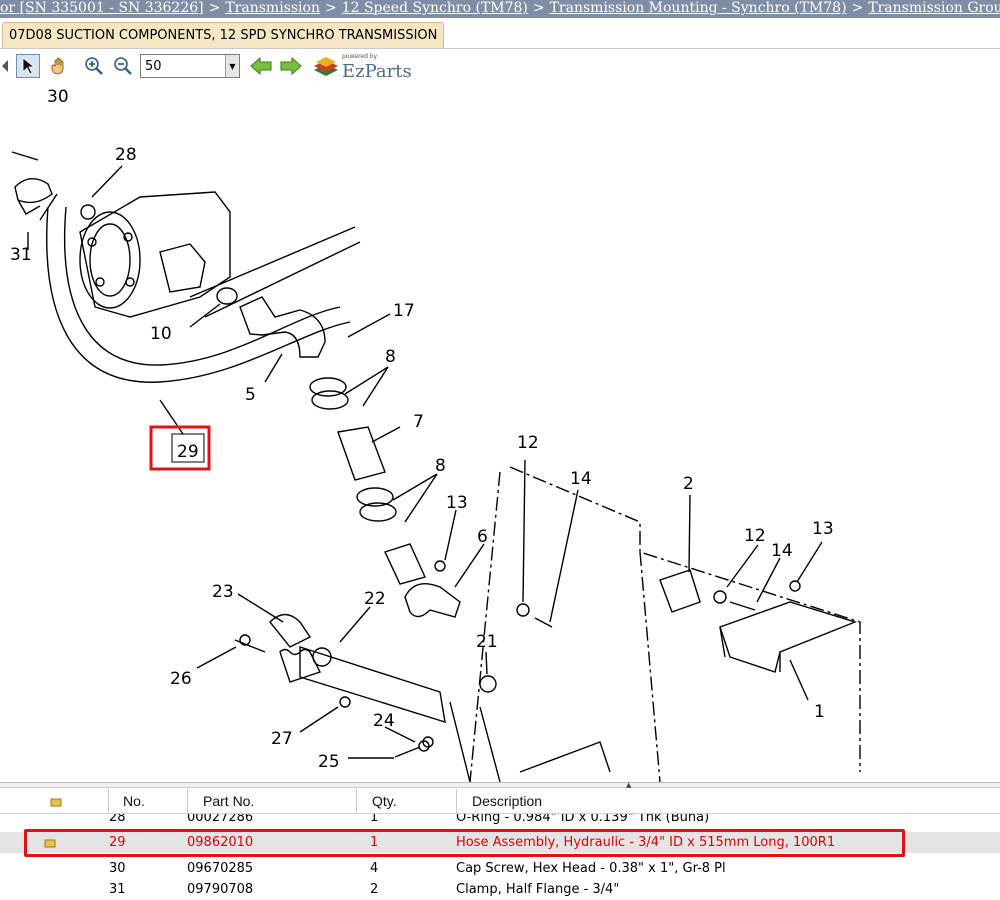  What do you see at coordinates (404, 311) in the screenshot?
I see `callout-17: 17` at bounding box center [404, 311].